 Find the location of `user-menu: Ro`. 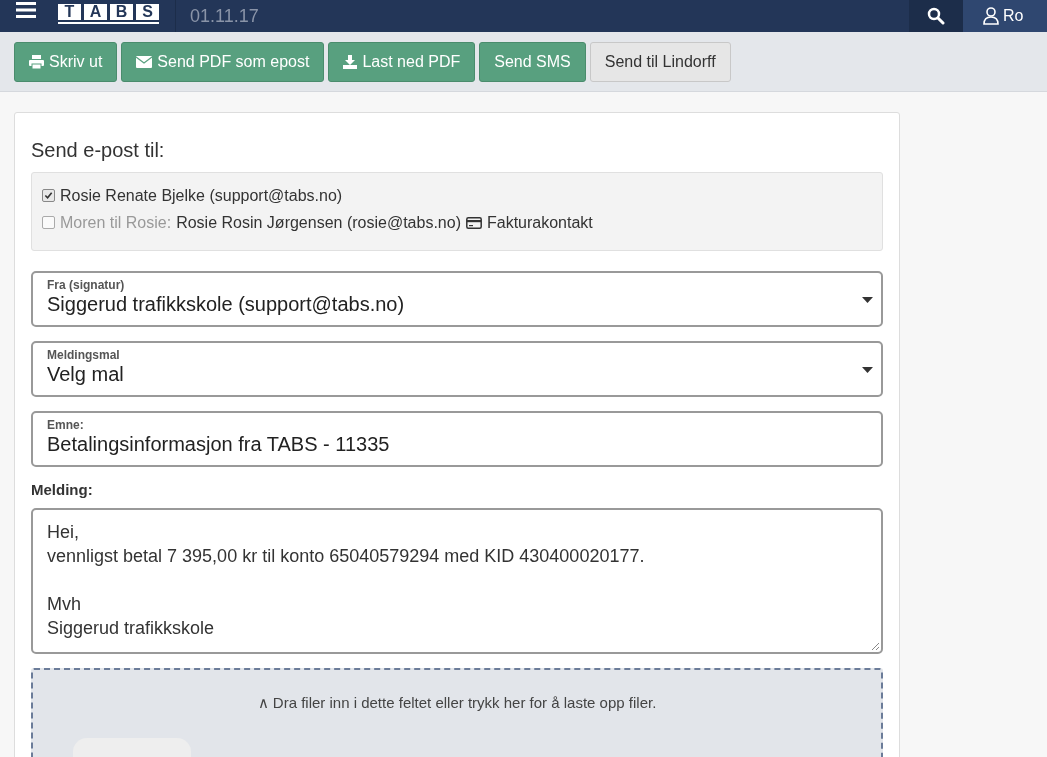

user-menu: Ro is located at coordinates (1005, 16).